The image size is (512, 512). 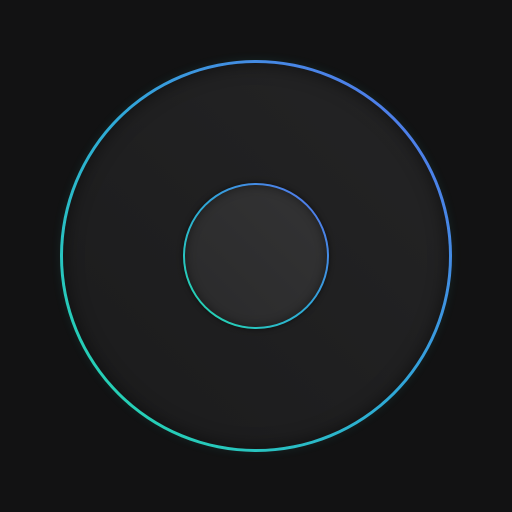 I want to click on dial-center-face, so click(x=256, y=256).